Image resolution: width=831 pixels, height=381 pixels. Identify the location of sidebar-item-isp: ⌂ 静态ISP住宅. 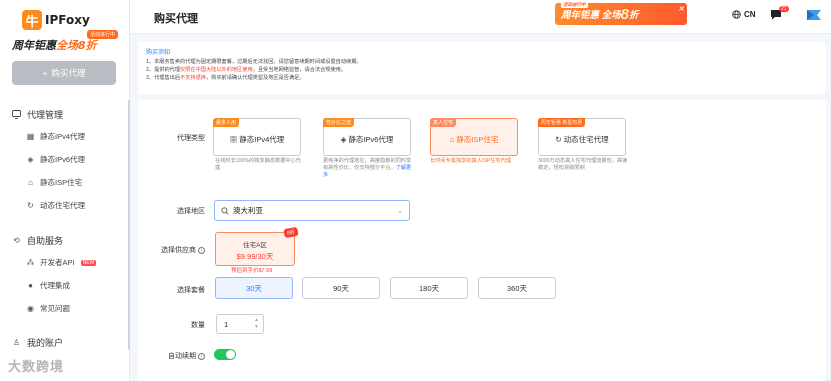
(54, 182).